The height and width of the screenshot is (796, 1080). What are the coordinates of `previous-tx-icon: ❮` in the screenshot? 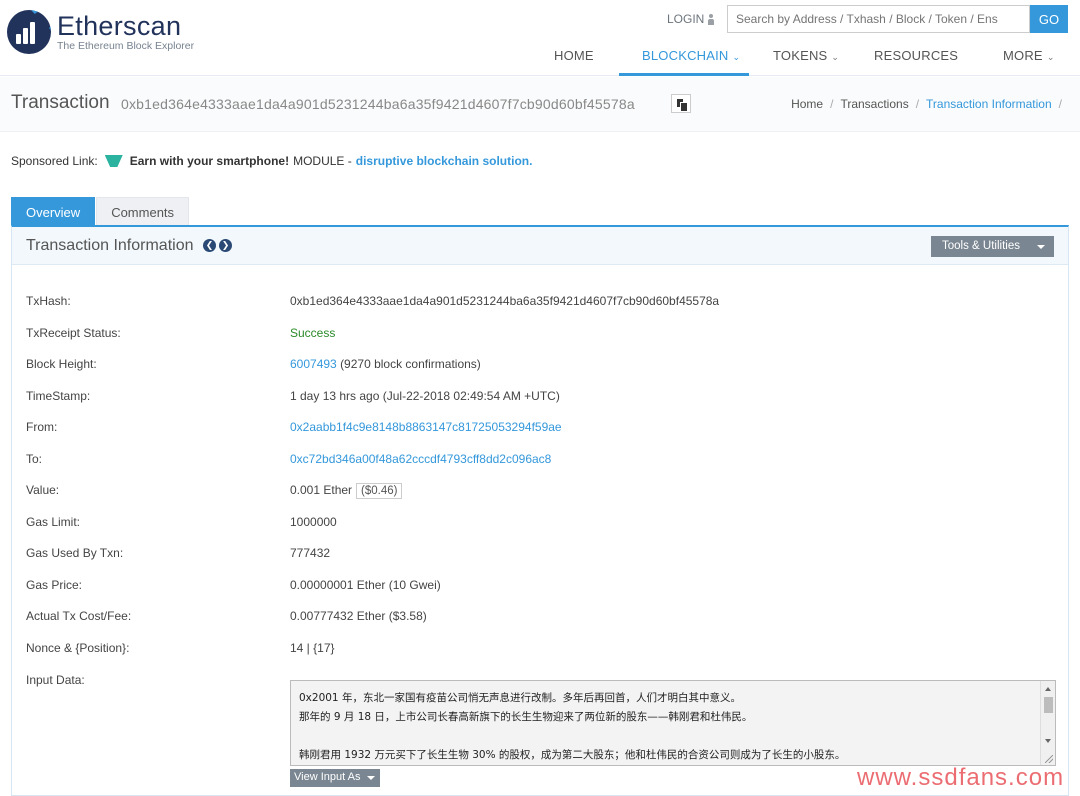 It's located at (209, 245).